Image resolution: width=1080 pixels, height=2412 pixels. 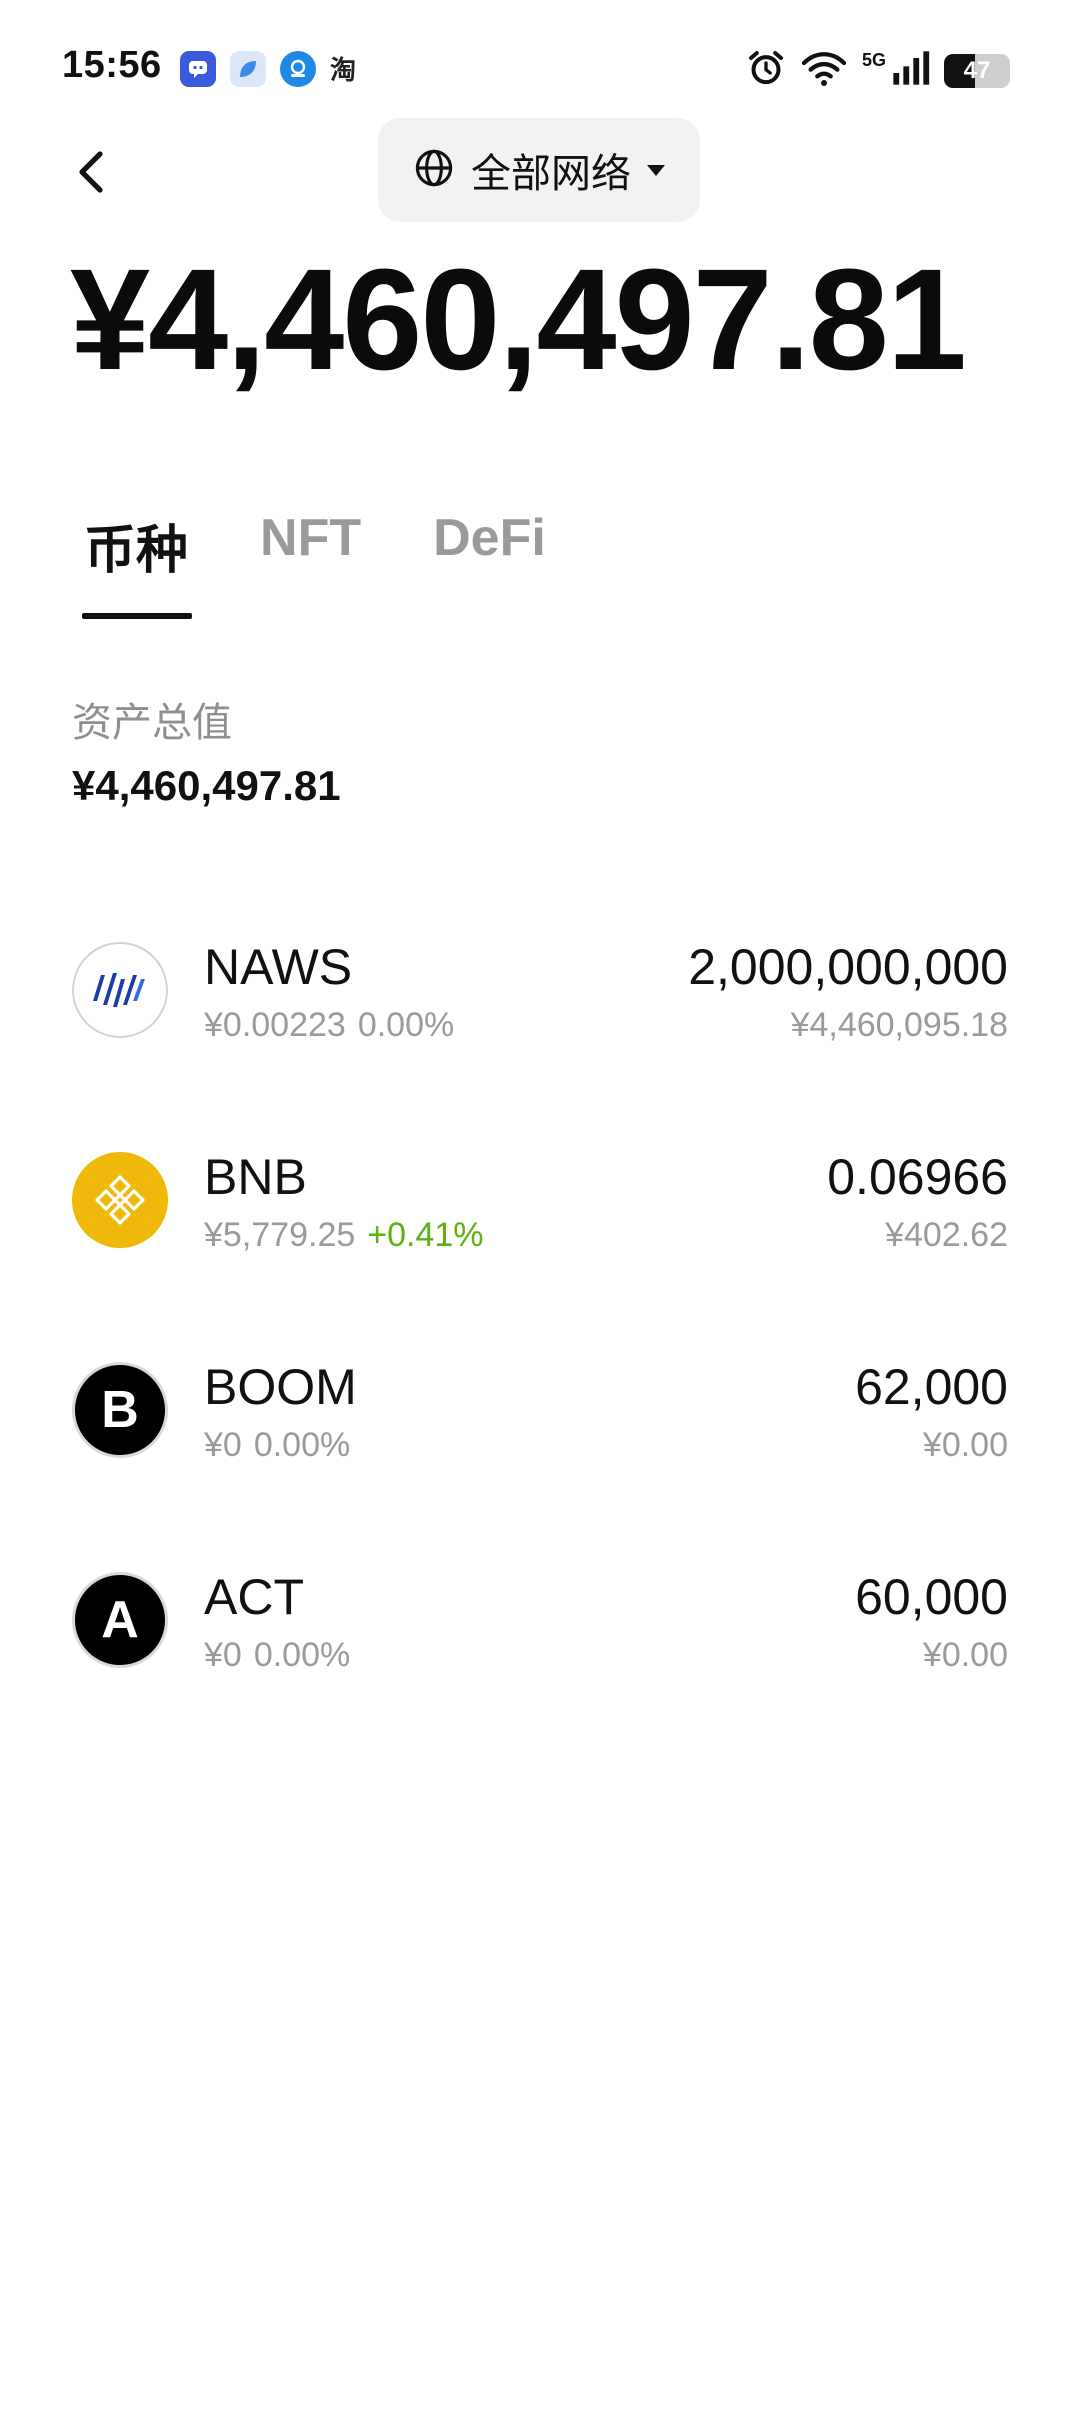 I want to click on act-logo-icon: A, so click(x=120, y=1620).